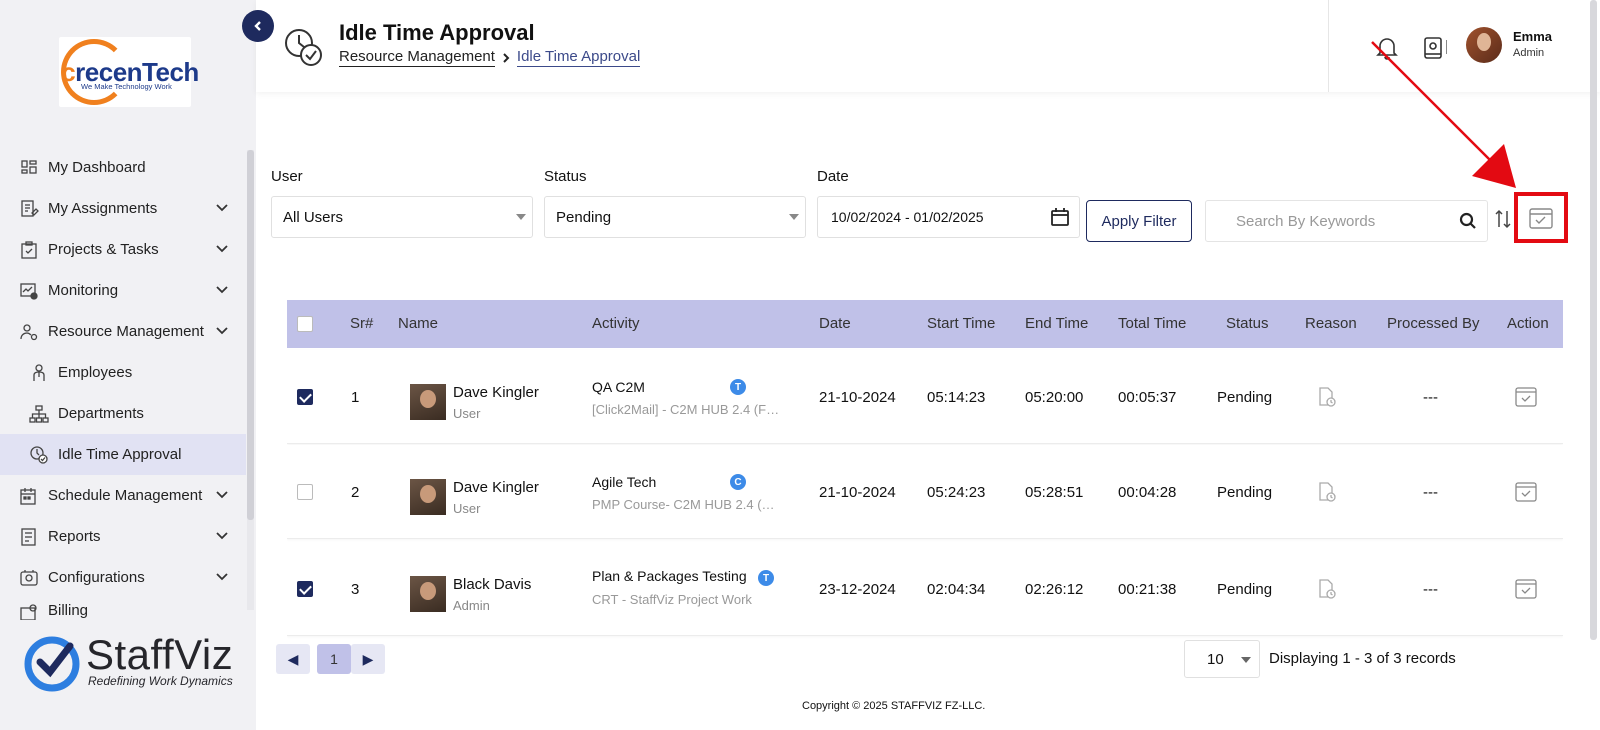  I want to click on staffviz-logo: StaffViz Redefining Work Dynamics, so click(134, 663).